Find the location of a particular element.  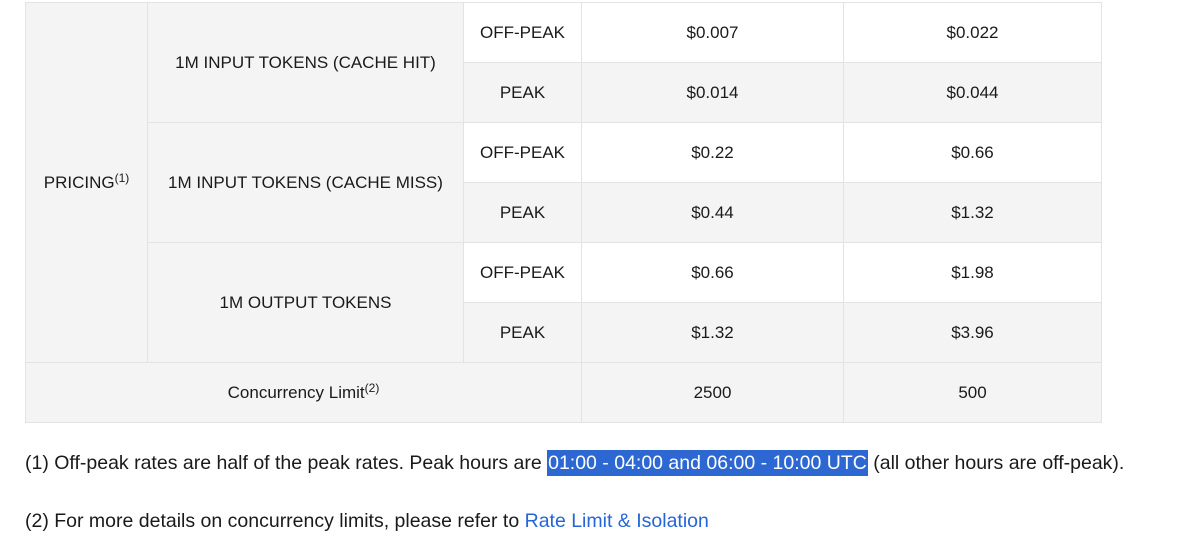

pricing-label: PRICING is located at coordinates (79, 182).